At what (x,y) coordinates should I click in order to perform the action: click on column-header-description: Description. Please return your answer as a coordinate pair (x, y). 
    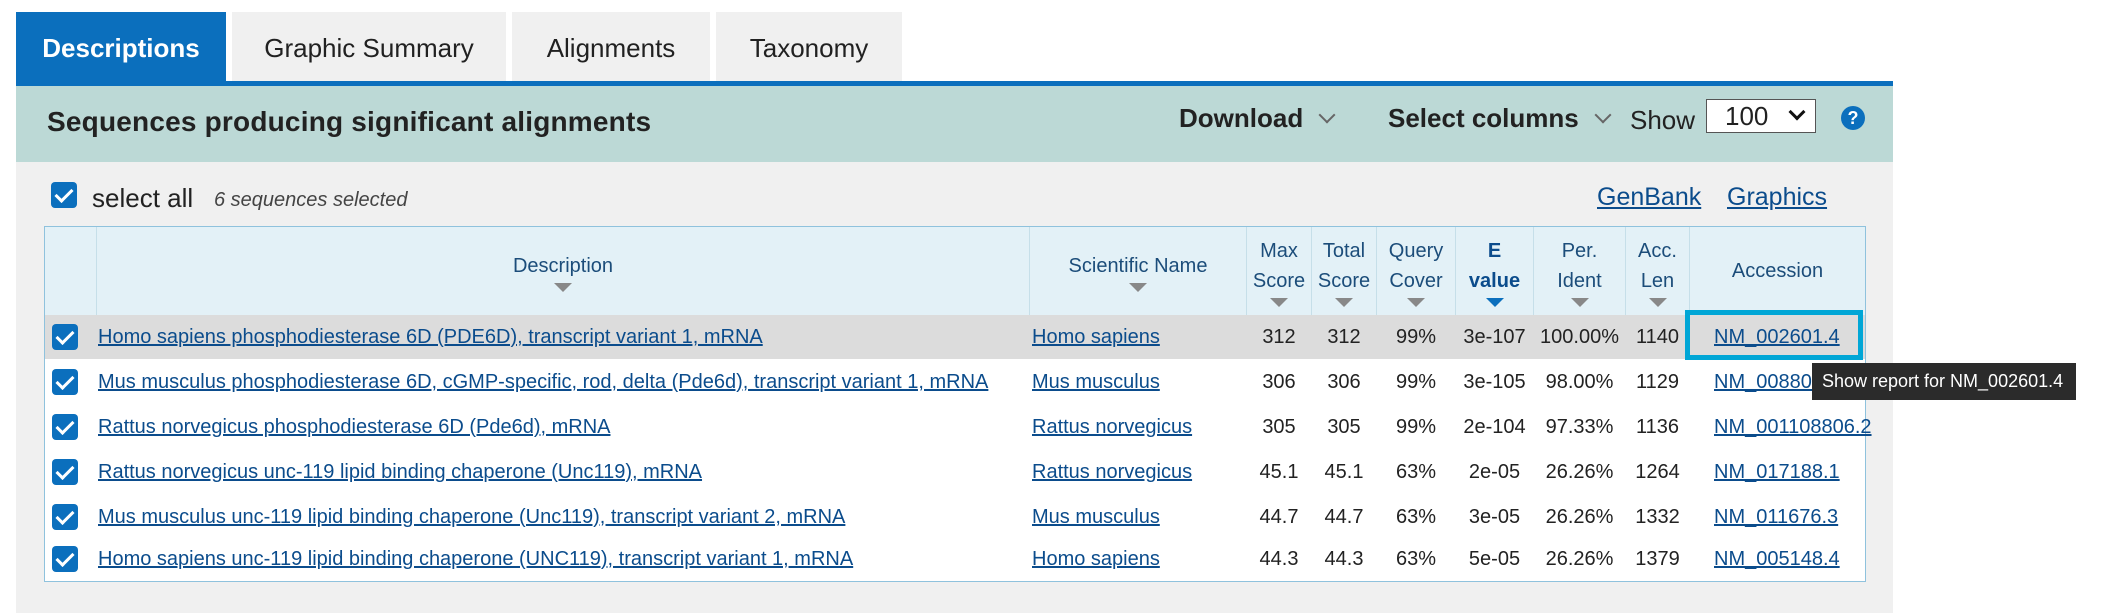
    Looking at the image, I should click on (563, 271).